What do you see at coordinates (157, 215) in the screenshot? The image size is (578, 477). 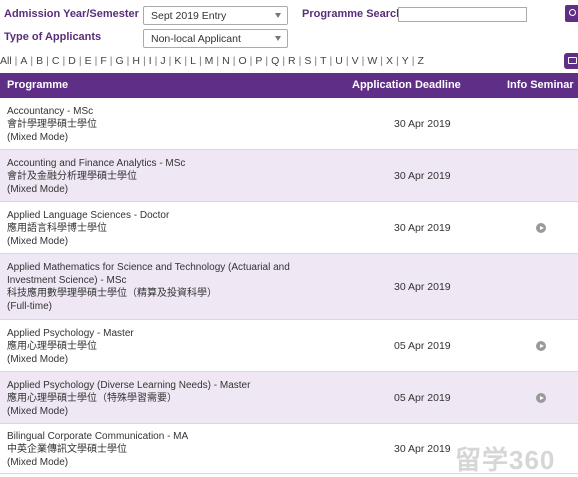 I see `programme-name: Applied Language Sciences - Doctor` at bounding box center [157, 215].